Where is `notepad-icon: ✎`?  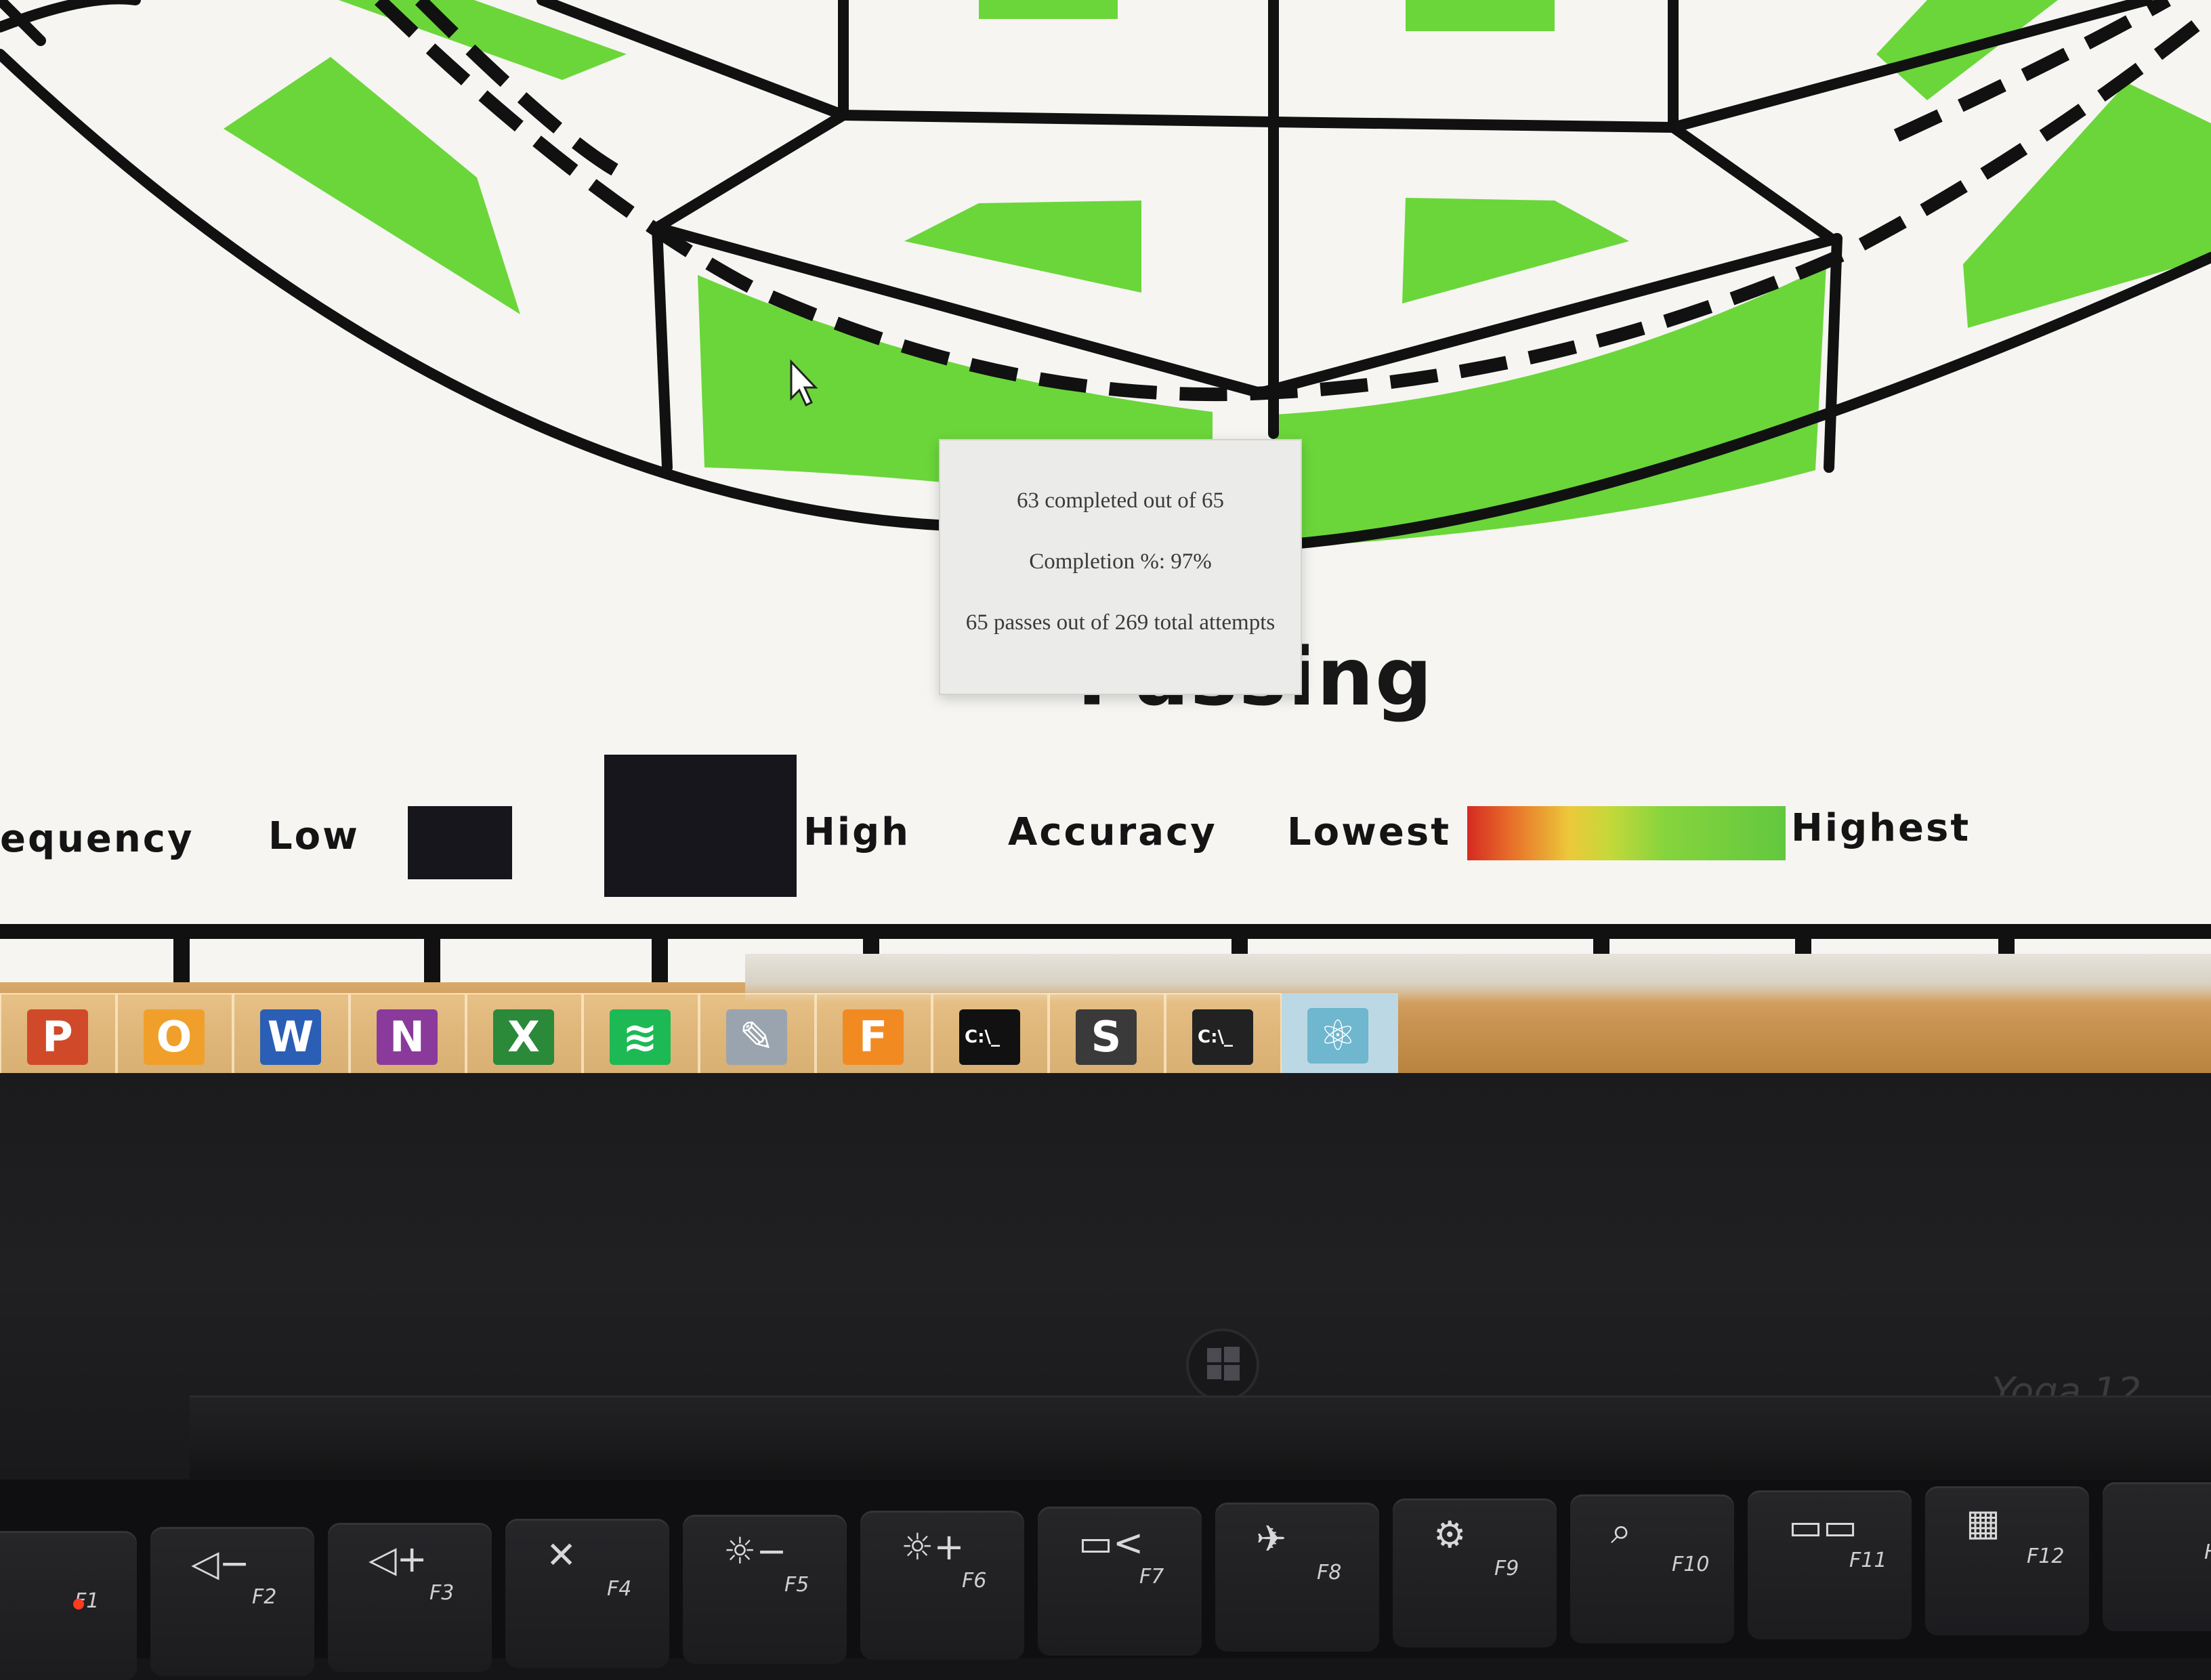
notepad-icon: ✎ is located at coordinates (756, 1037).